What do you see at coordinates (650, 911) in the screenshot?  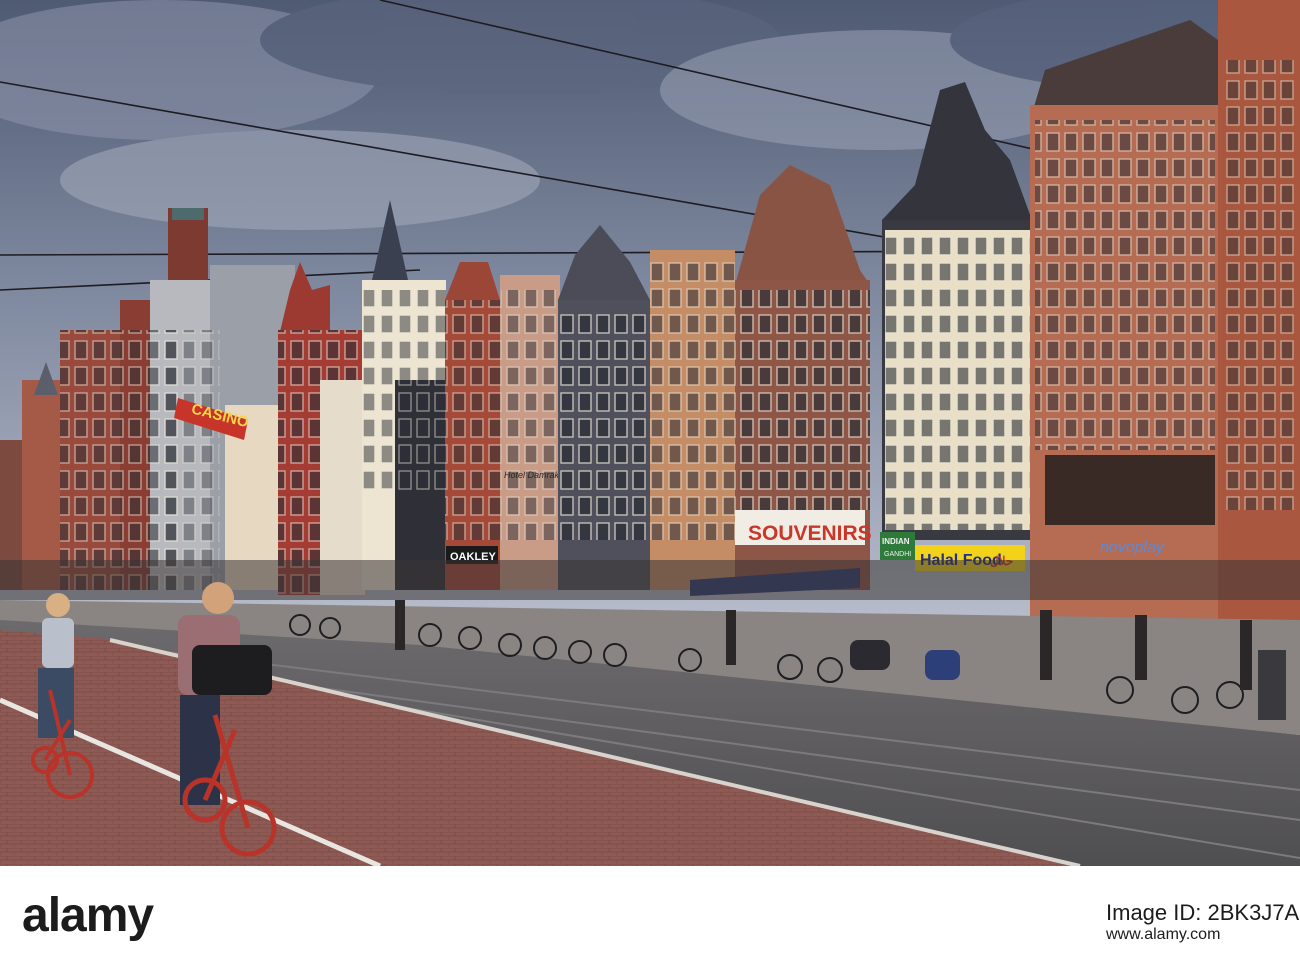 I see `stock-watermark-bar` at bounding box center [650, 911].